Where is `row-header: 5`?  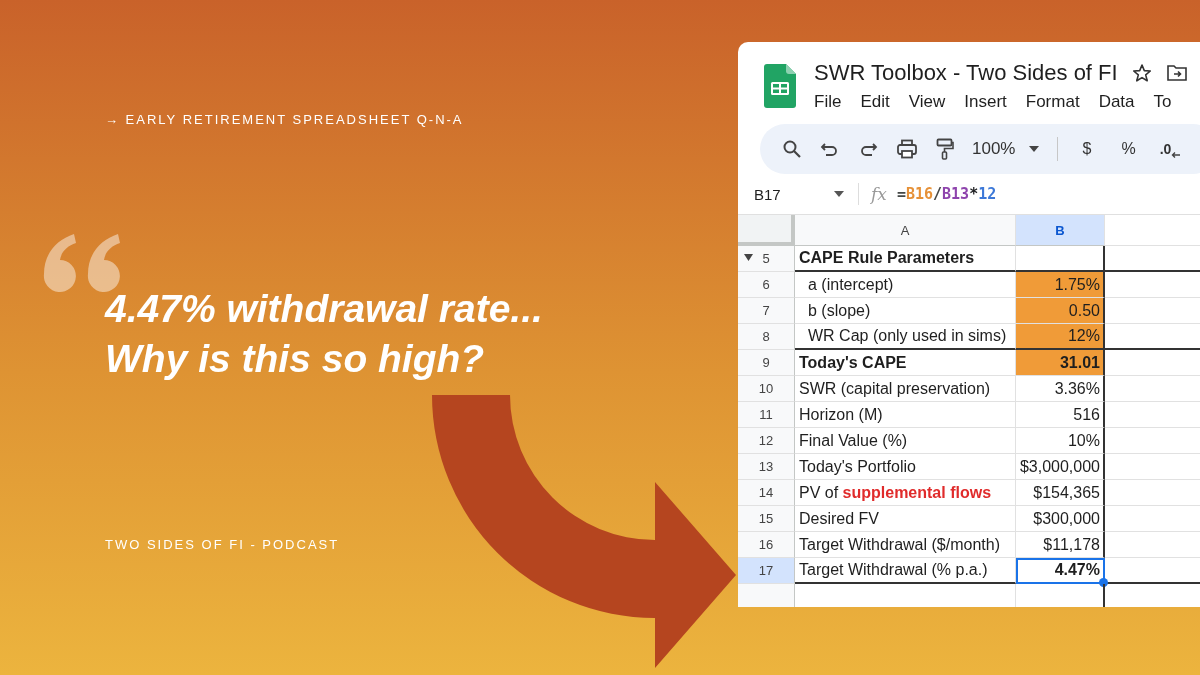 row-header: 5 is located at coordinates (766, 259).